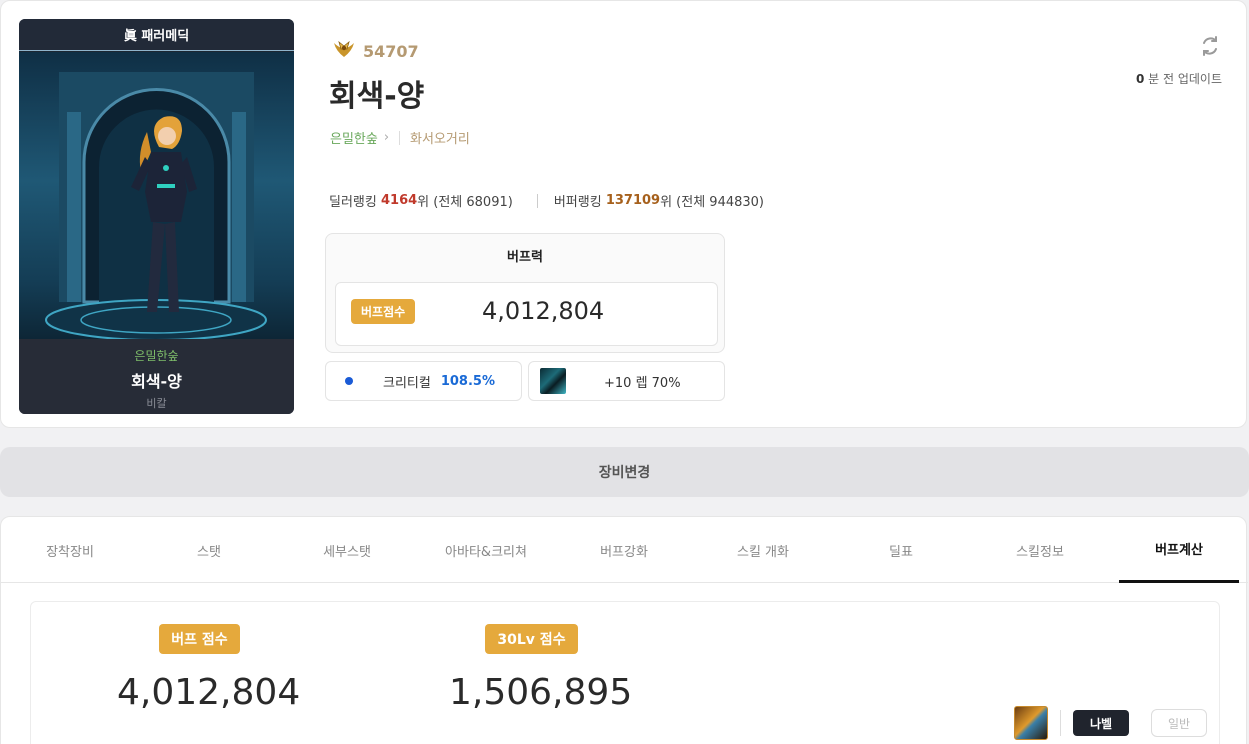  Describe the element at coordinates (1185, 79) in the screenshot. I see `update-suffix: 분 전 업데이트` at that location.